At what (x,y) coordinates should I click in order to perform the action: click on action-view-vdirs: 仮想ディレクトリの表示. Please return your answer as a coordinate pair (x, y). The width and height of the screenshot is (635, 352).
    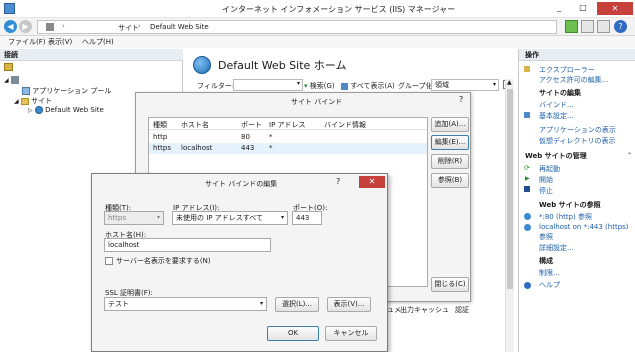
    Looking at the image, I should click on (577, 141).